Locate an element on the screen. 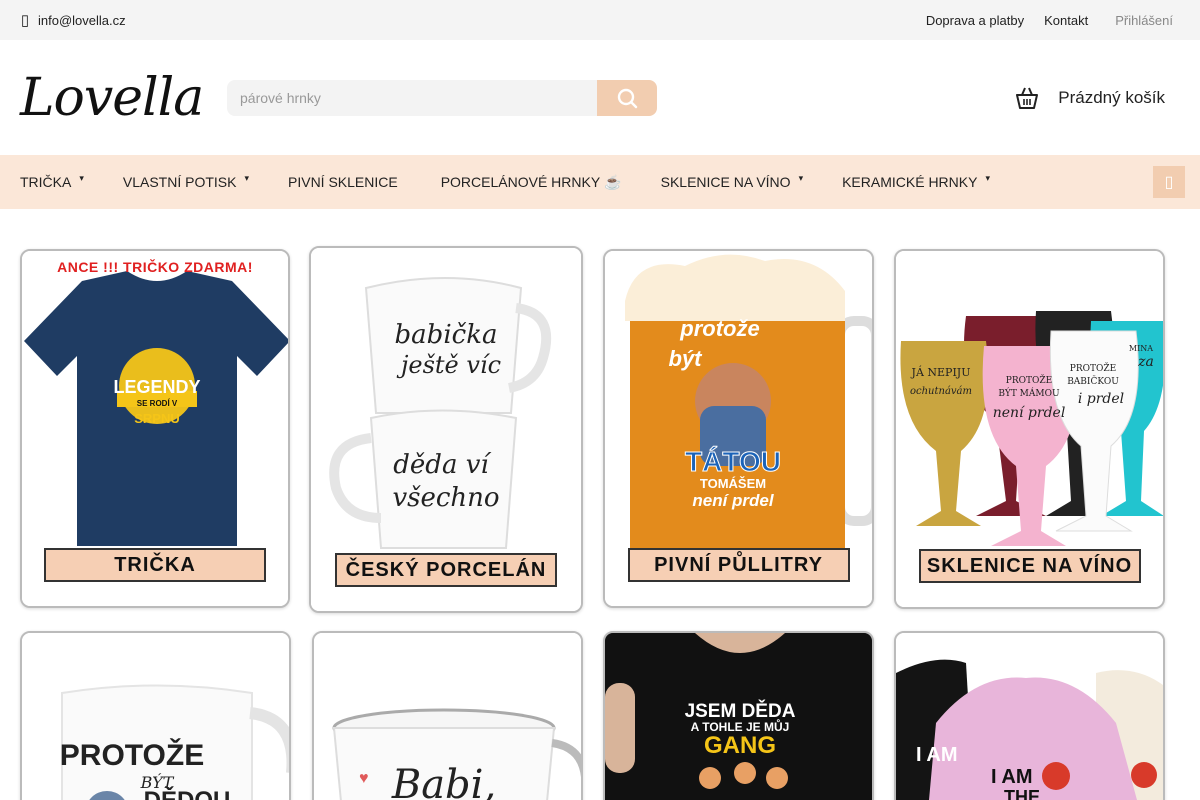 This screenshot has width=1200, height=800. link-shipping: Doprava a platby is located at coordinates (975, 20).